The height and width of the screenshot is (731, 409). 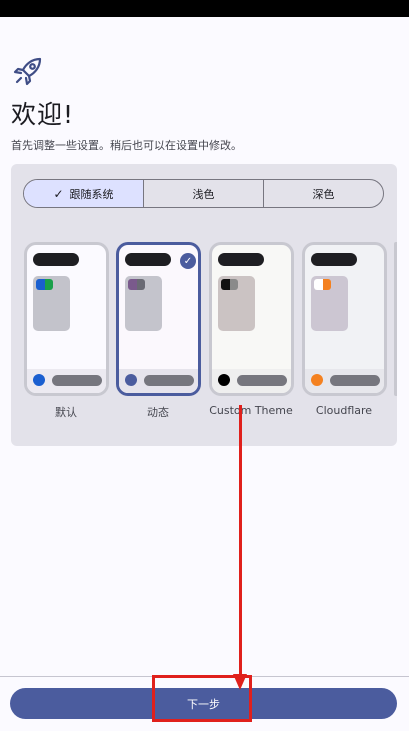 I want to click on mode-option-dark: 深色, so click(x=323, y=193).